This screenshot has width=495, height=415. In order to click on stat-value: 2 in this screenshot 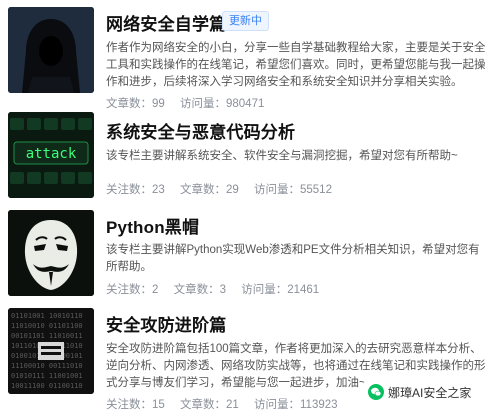, I will do `click(155, 290)`.